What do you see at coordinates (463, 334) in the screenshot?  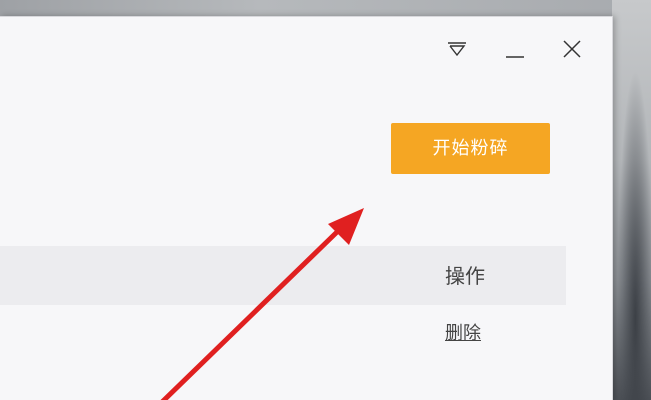 I see `delete-link: 删除` at bounding box center [463, 334].